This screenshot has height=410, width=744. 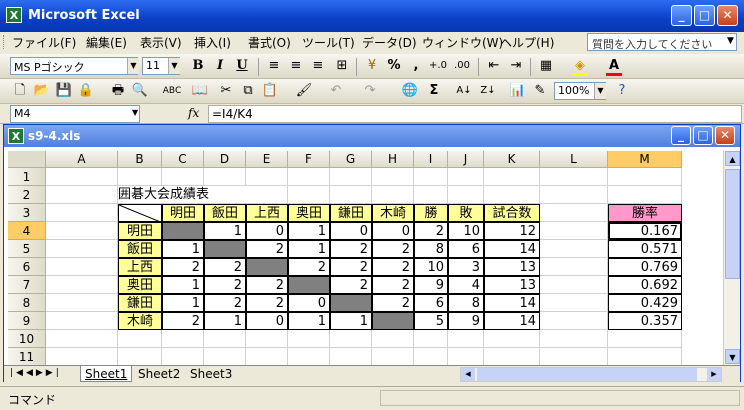 I want to click on name-box: M4, so click(x=75, y=114).